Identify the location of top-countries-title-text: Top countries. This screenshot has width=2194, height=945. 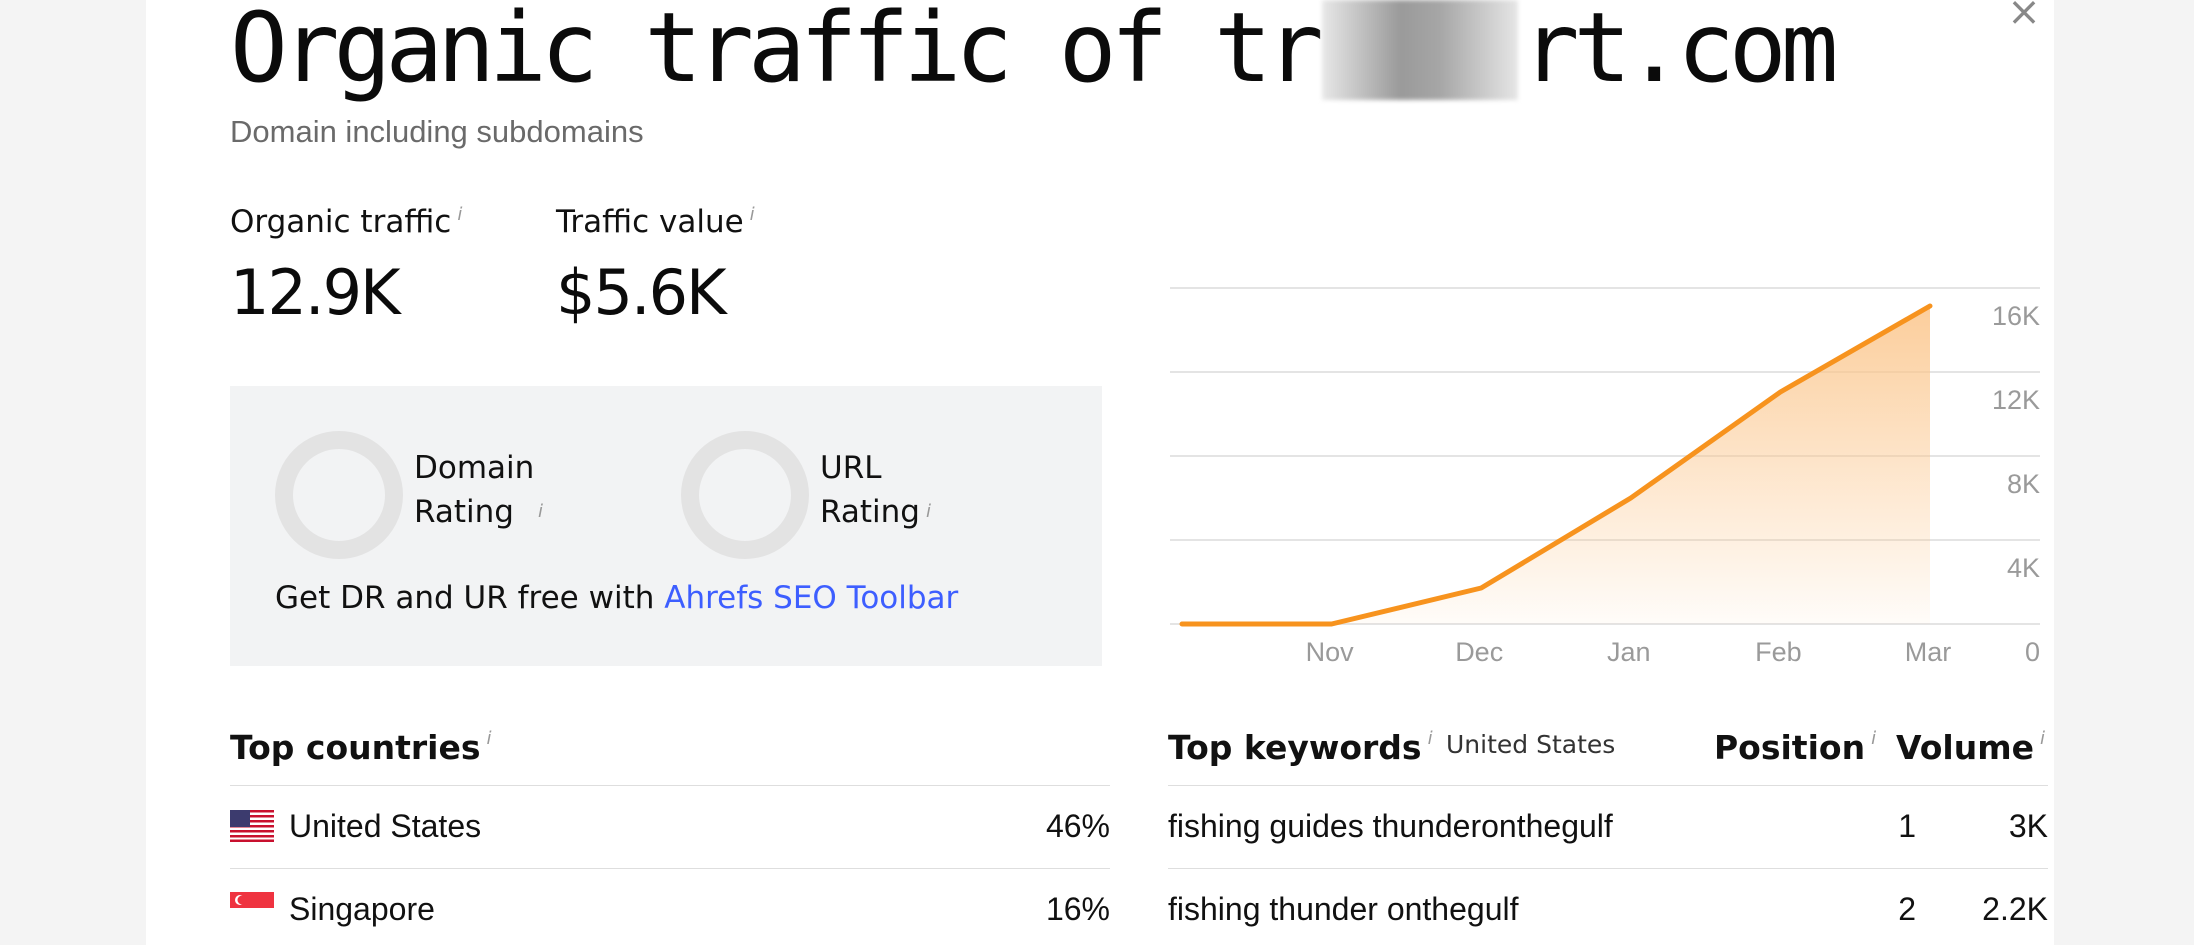
(355, 747).